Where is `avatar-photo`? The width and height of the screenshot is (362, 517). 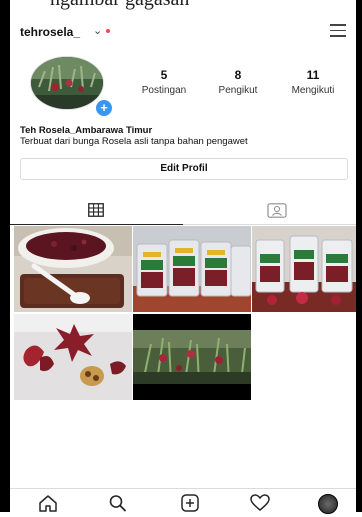
avatar-photo is located at coordinates (67, 83).